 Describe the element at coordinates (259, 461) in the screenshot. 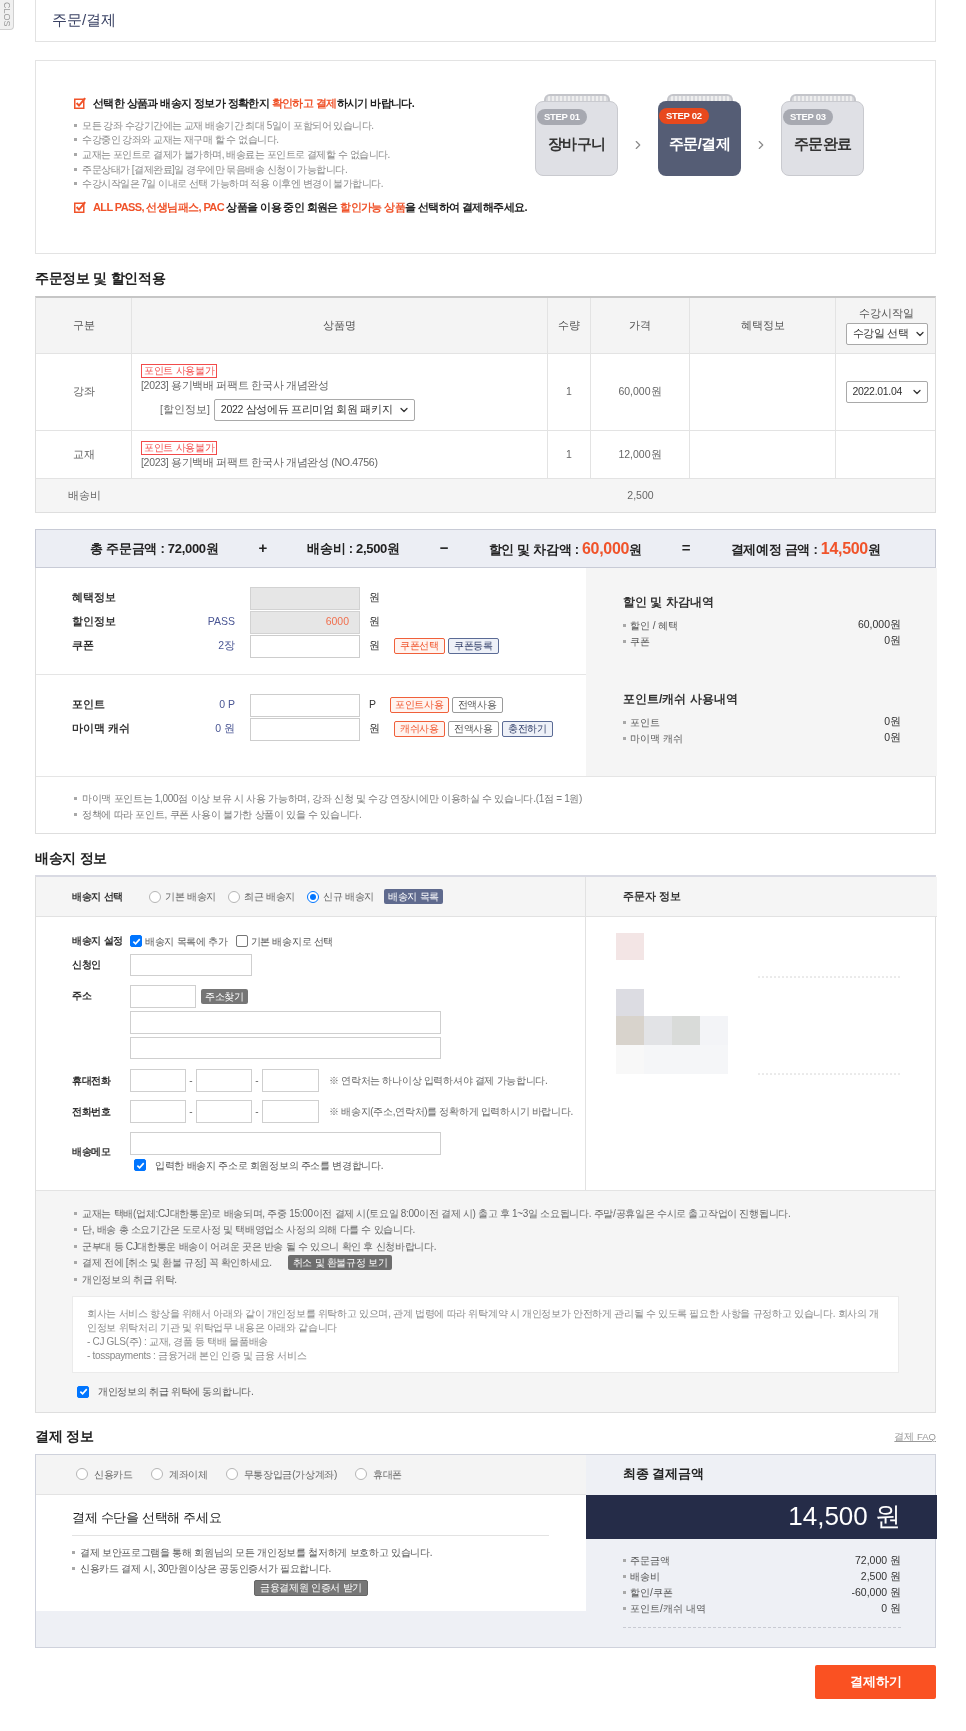

I see `product-name: [2023] 용기백배 퍼팩트 한국사 개념완성 (NO.4756)` at that location.